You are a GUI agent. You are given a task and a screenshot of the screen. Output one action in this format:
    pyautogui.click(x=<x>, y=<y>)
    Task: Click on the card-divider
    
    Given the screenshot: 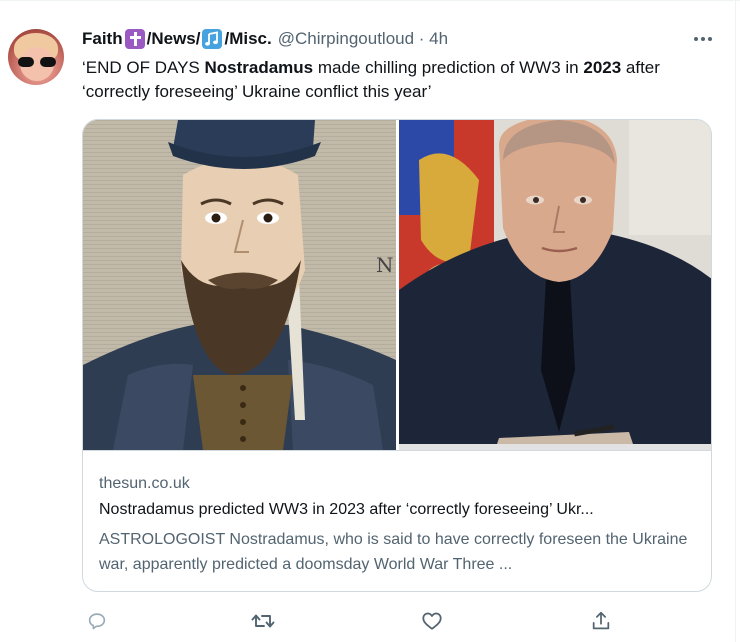 What is the action you would take?
    pyautogui.click(x=397, y=450)
    